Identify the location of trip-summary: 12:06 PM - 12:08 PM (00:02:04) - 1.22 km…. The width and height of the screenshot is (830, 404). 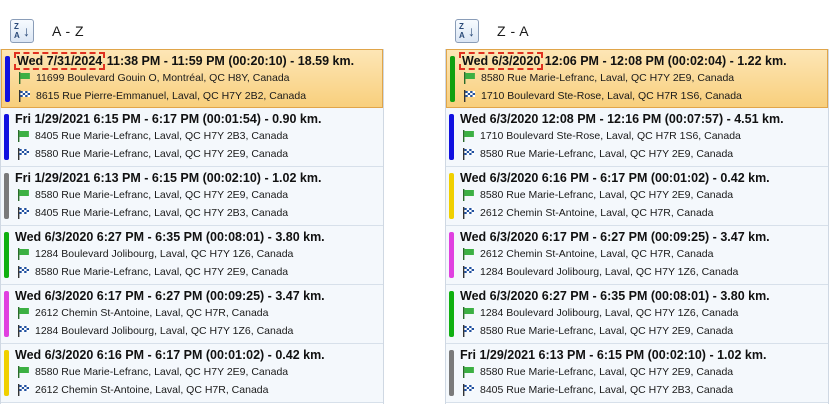
(665, 61).